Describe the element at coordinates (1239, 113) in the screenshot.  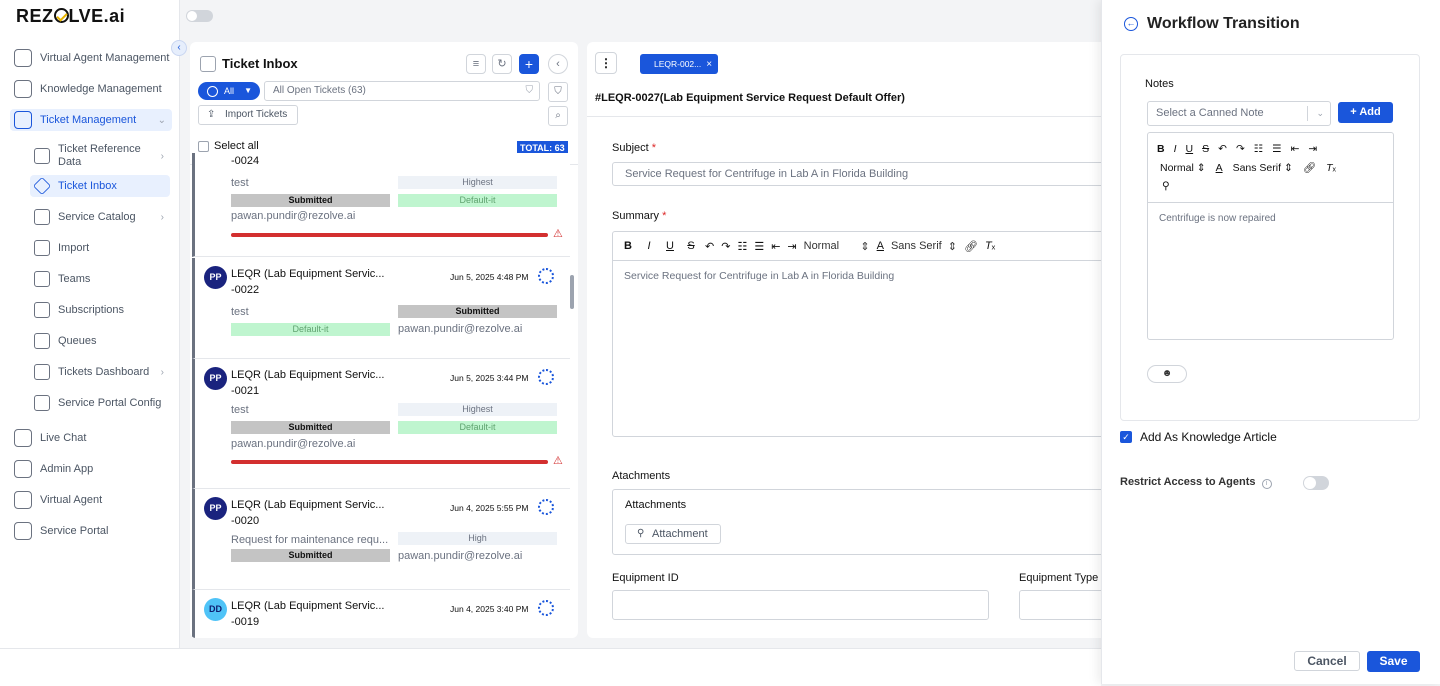
I see `canned-note-select: Select a Canned Note ⌄` at that location.